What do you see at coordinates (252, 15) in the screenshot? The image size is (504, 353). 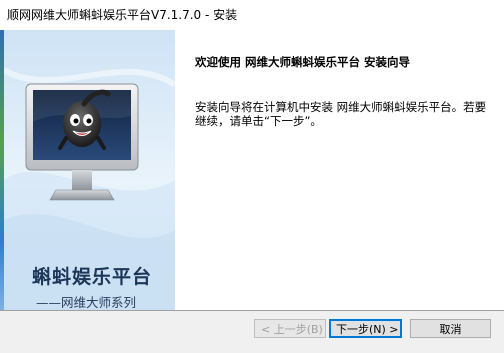 I see `title-bar: 顺网网维大师蝌蚪娱乐平台V7.1.7.0 - 安装` at bounding box center [252, 15].